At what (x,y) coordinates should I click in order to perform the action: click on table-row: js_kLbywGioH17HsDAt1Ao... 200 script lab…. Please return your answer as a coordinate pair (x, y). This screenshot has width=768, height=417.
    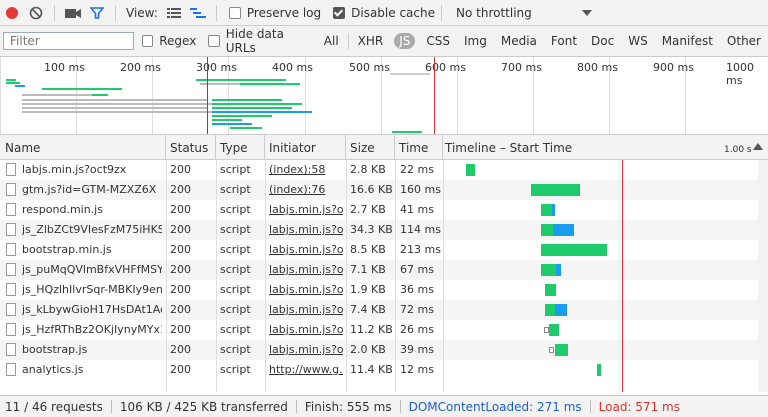
    Looking at the image, I should click on (384, 310).